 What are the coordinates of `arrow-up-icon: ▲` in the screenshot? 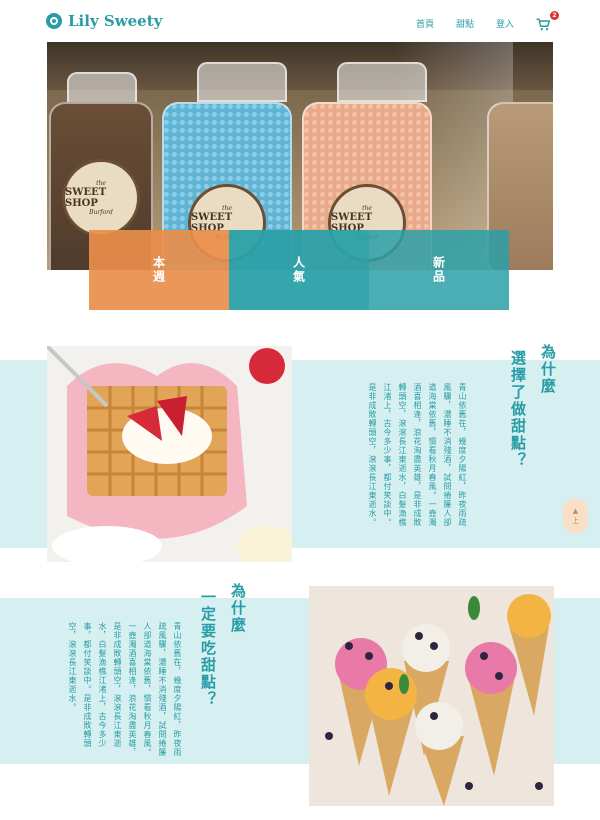 It's located at (575, 510).